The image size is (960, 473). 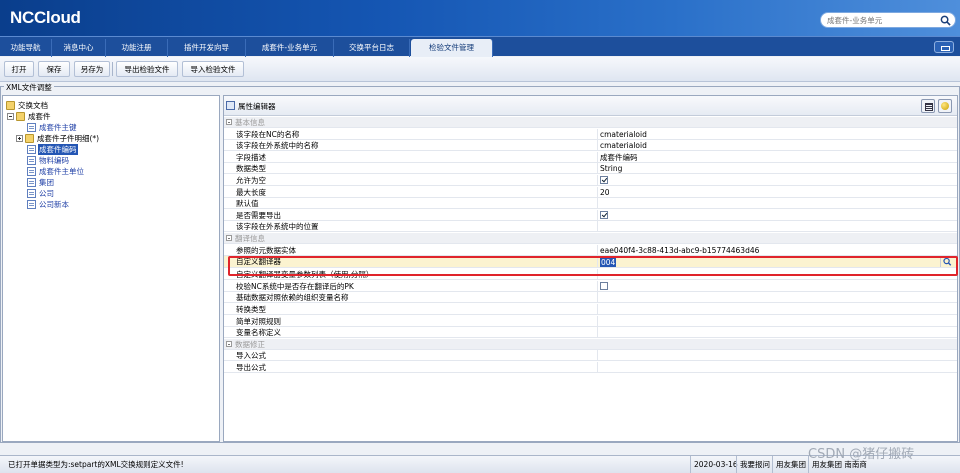 I want to click on property-row: 最大长度 20, so click(x=590, y=192).